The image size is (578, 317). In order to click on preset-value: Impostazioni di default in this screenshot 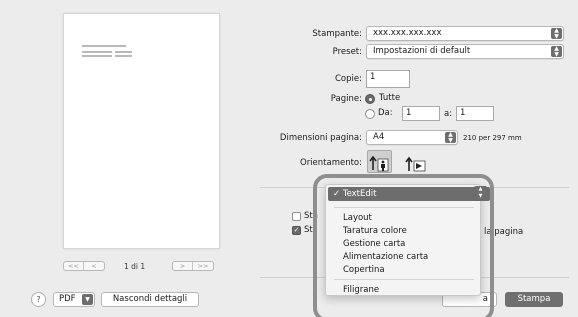, I will do `click(422, 51)`.